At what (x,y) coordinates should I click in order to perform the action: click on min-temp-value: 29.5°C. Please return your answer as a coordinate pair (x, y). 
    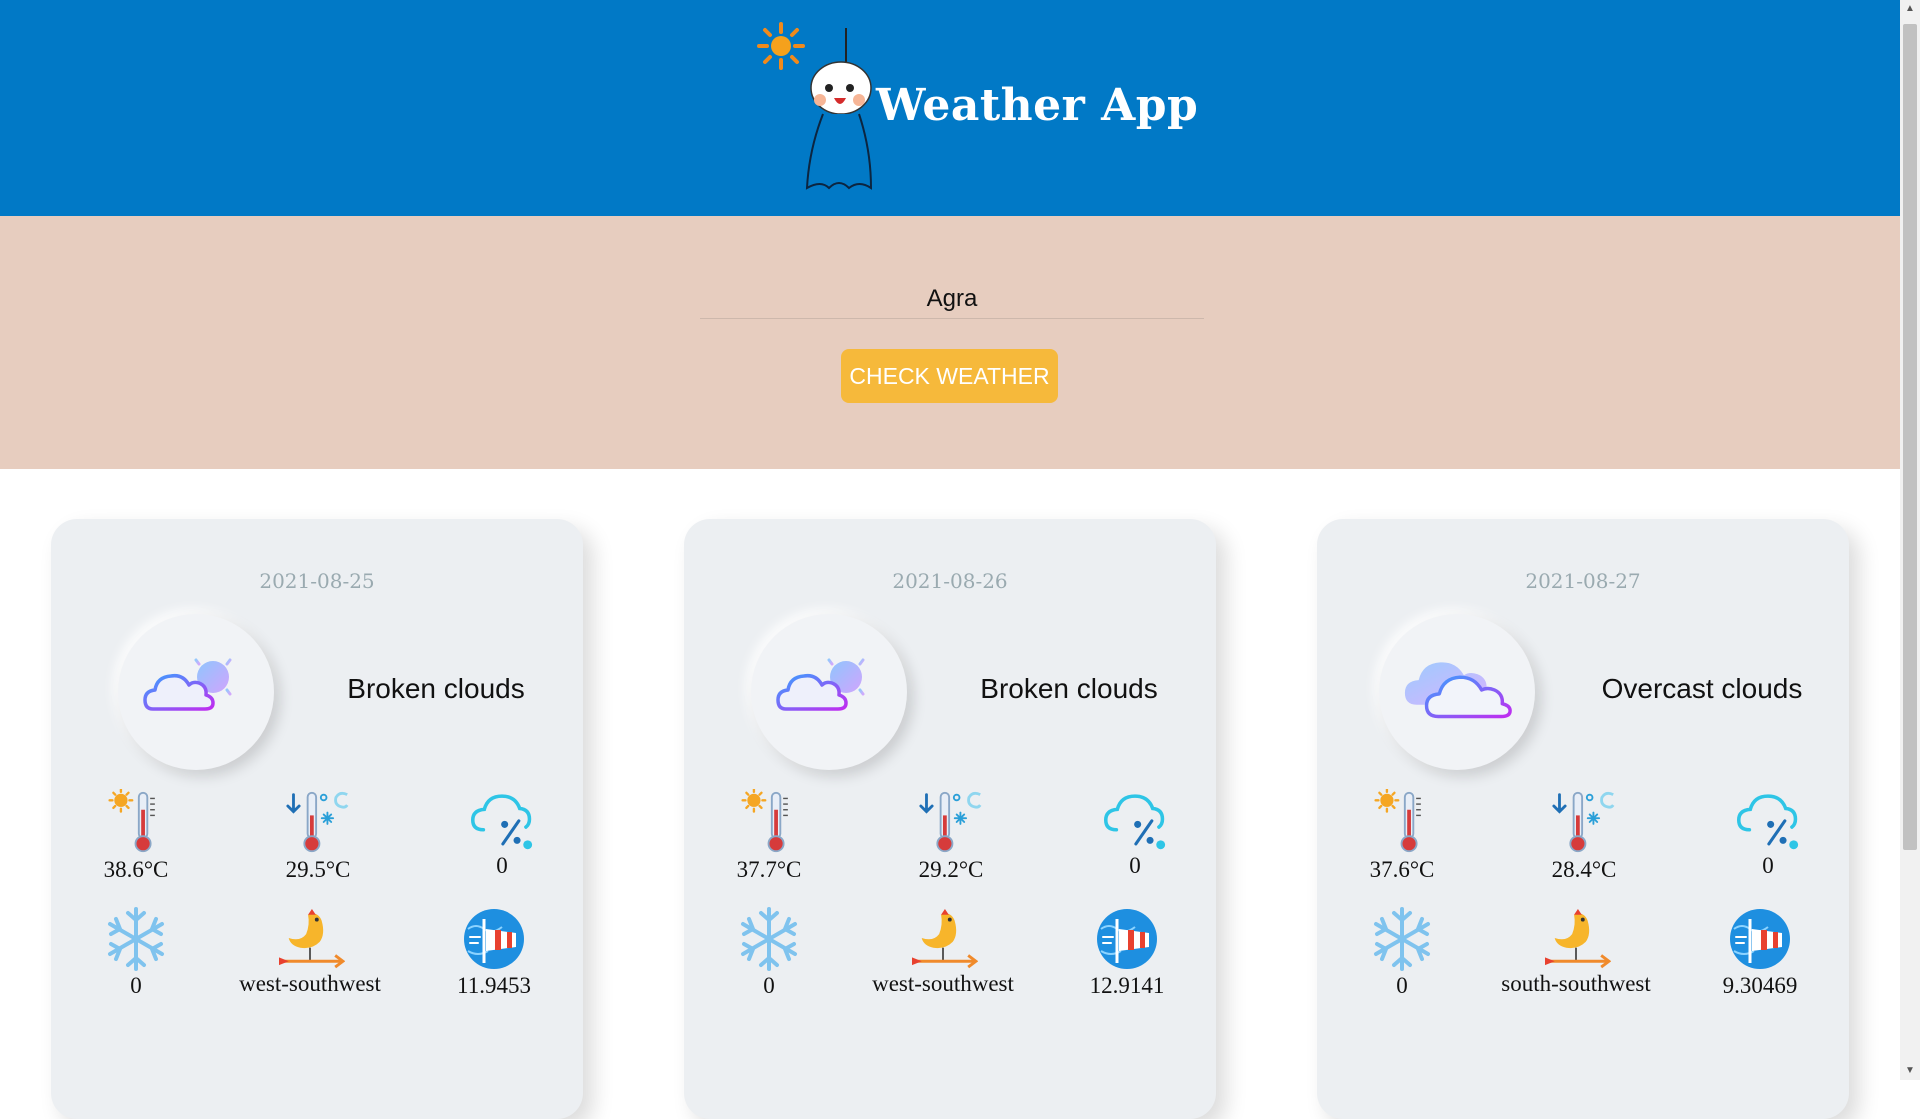
    Looking at the image, I should click on (318, 869).